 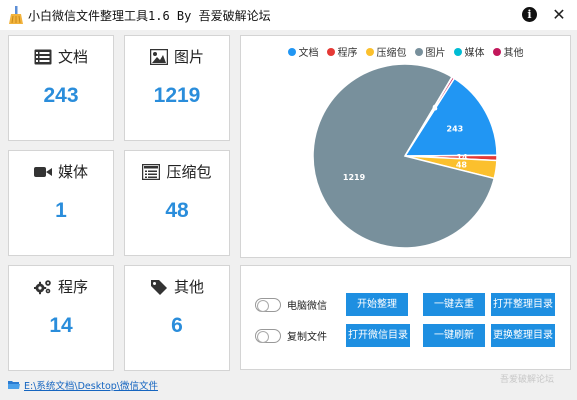 I want to click on toggle-row-pc-wechat: 电脑微信, so click(x=291, y=304).